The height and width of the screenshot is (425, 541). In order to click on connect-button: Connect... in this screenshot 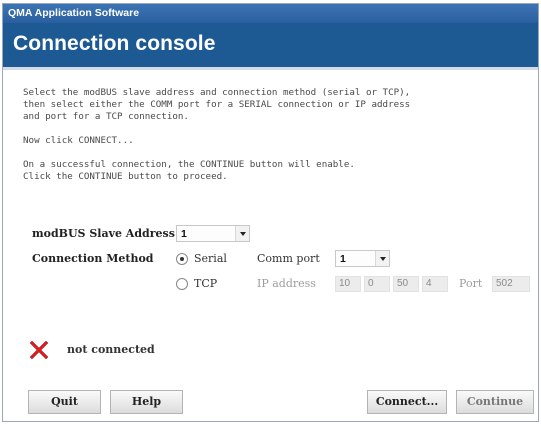, I will do `click(407, 402)`.